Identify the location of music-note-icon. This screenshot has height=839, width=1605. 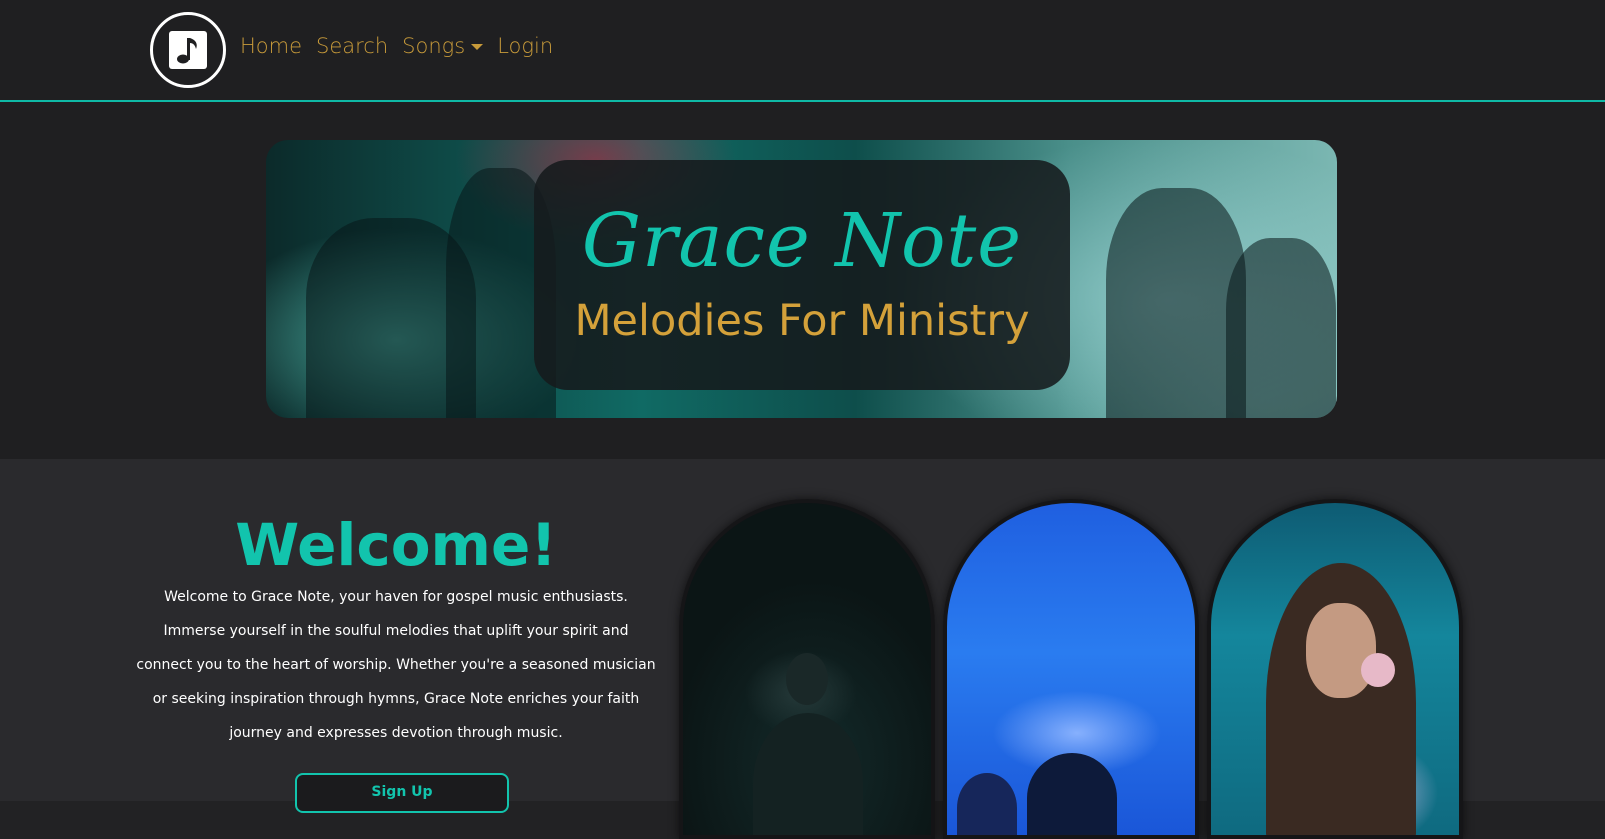
(187, 51).